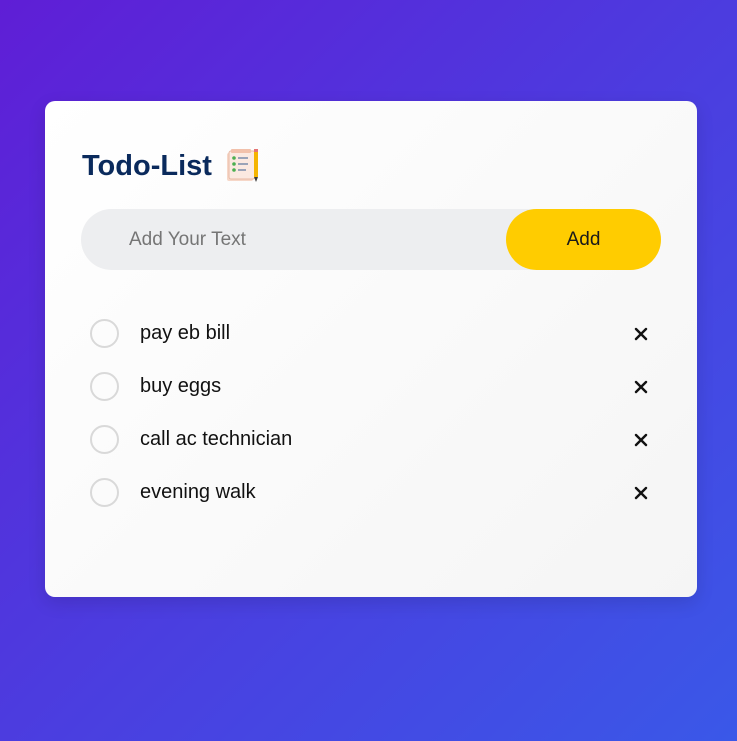  Describe the element at coordinates (216, 439) in the screenshot. I see `todo-text: call ac technician` at that location.